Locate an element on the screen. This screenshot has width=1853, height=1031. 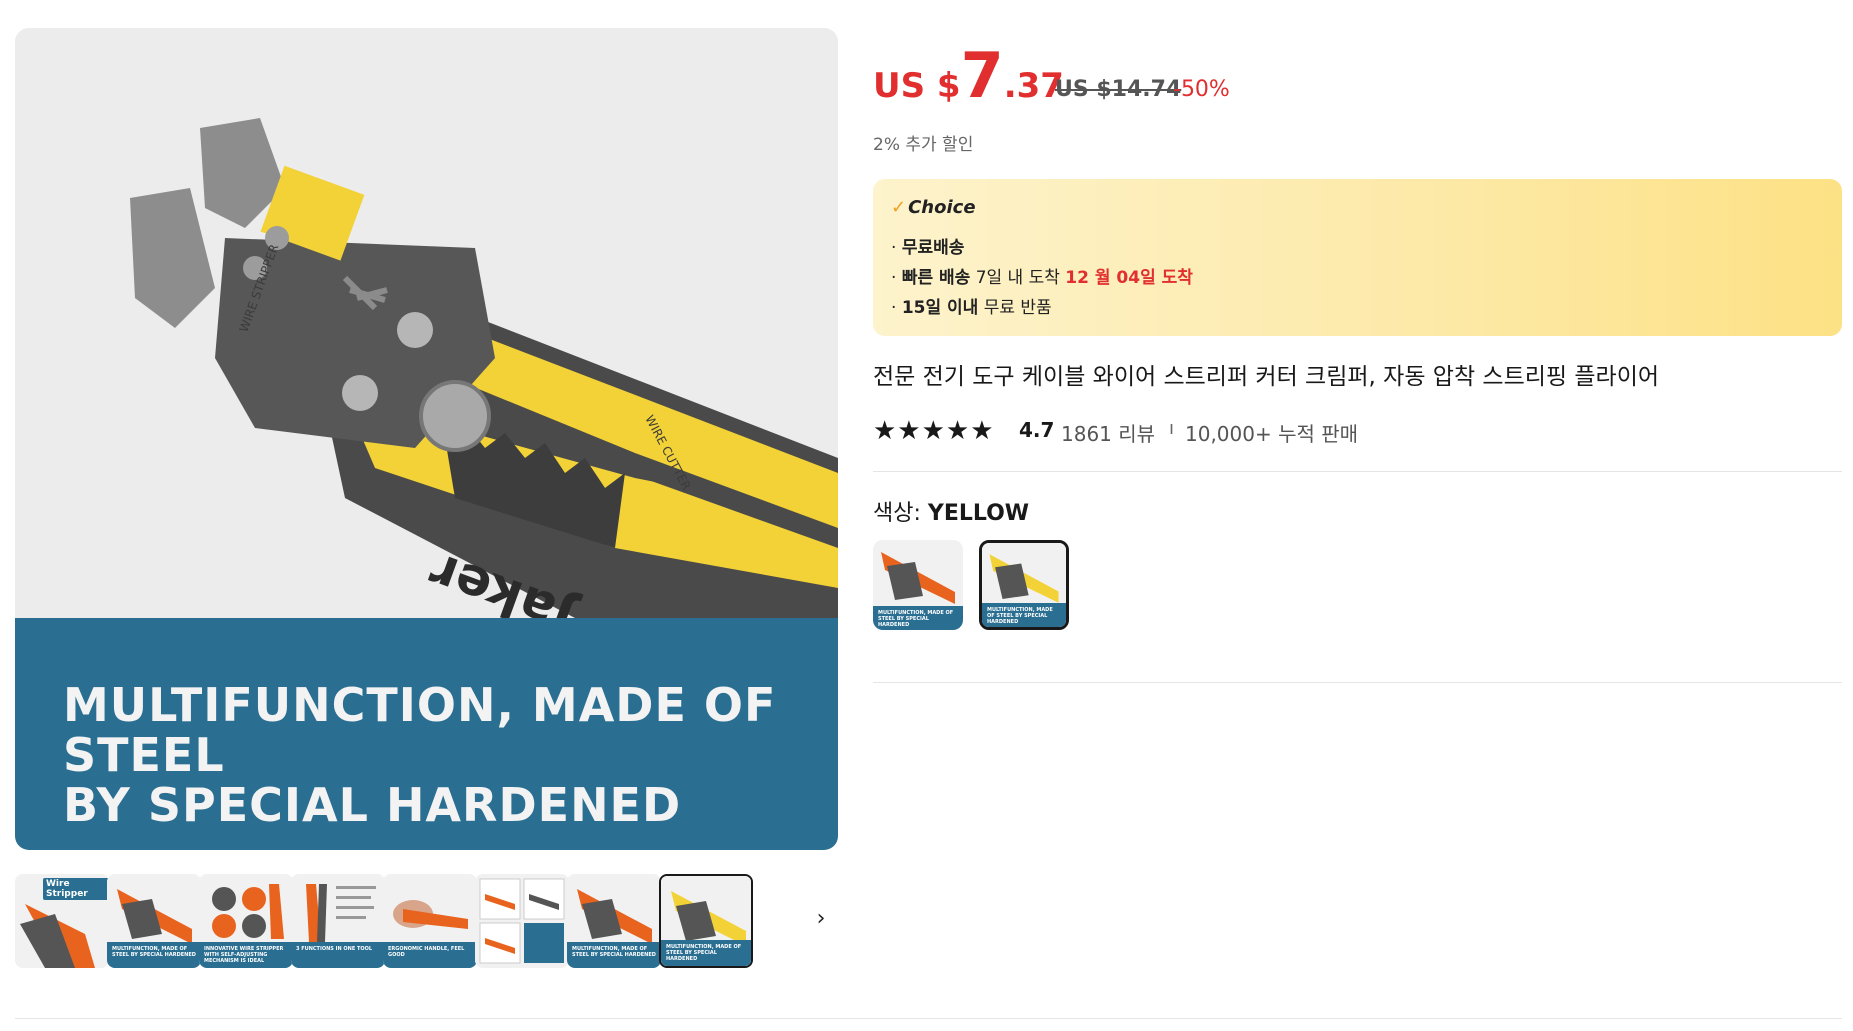
sold-count: 10,000+ 누적 판매 is located at coordinates (1272, 434).